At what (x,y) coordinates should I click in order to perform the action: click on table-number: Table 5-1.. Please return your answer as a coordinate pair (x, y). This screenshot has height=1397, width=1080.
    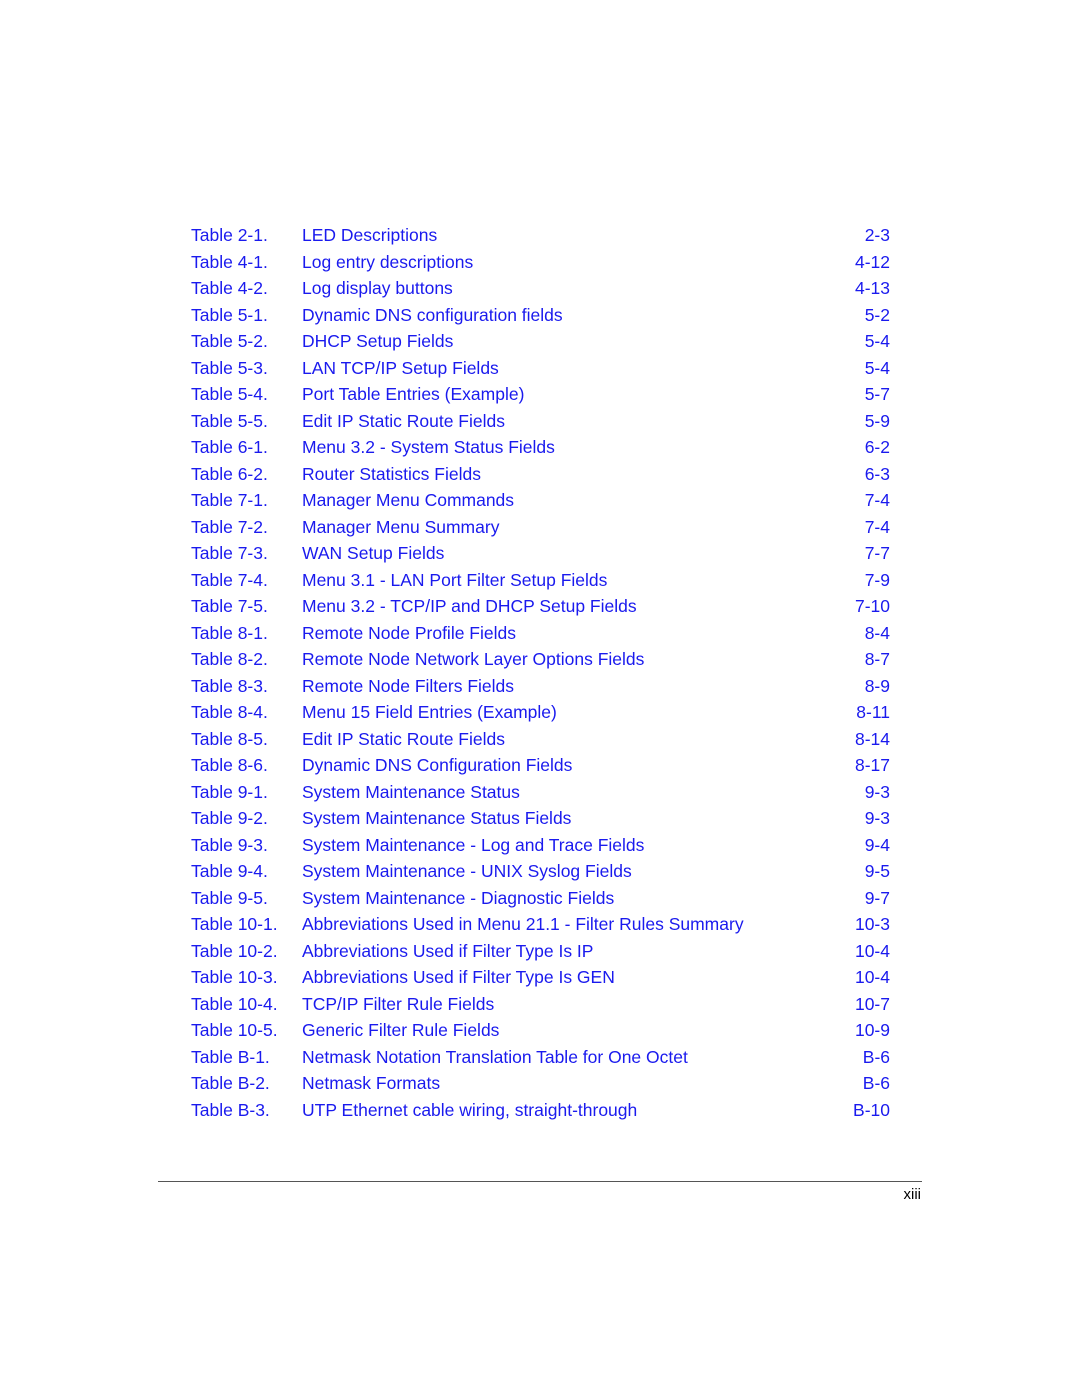
    Looking at the image, I should click on (229, 314).